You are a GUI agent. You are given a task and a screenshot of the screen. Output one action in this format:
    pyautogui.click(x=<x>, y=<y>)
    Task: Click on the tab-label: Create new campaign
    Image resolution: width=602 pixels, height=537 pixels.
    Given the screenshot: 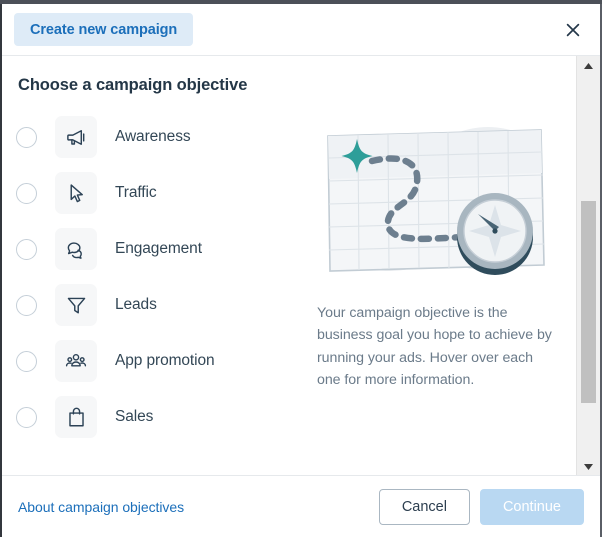 What is the action you would take?
    pyautogui.click(x=104, y=29)
    